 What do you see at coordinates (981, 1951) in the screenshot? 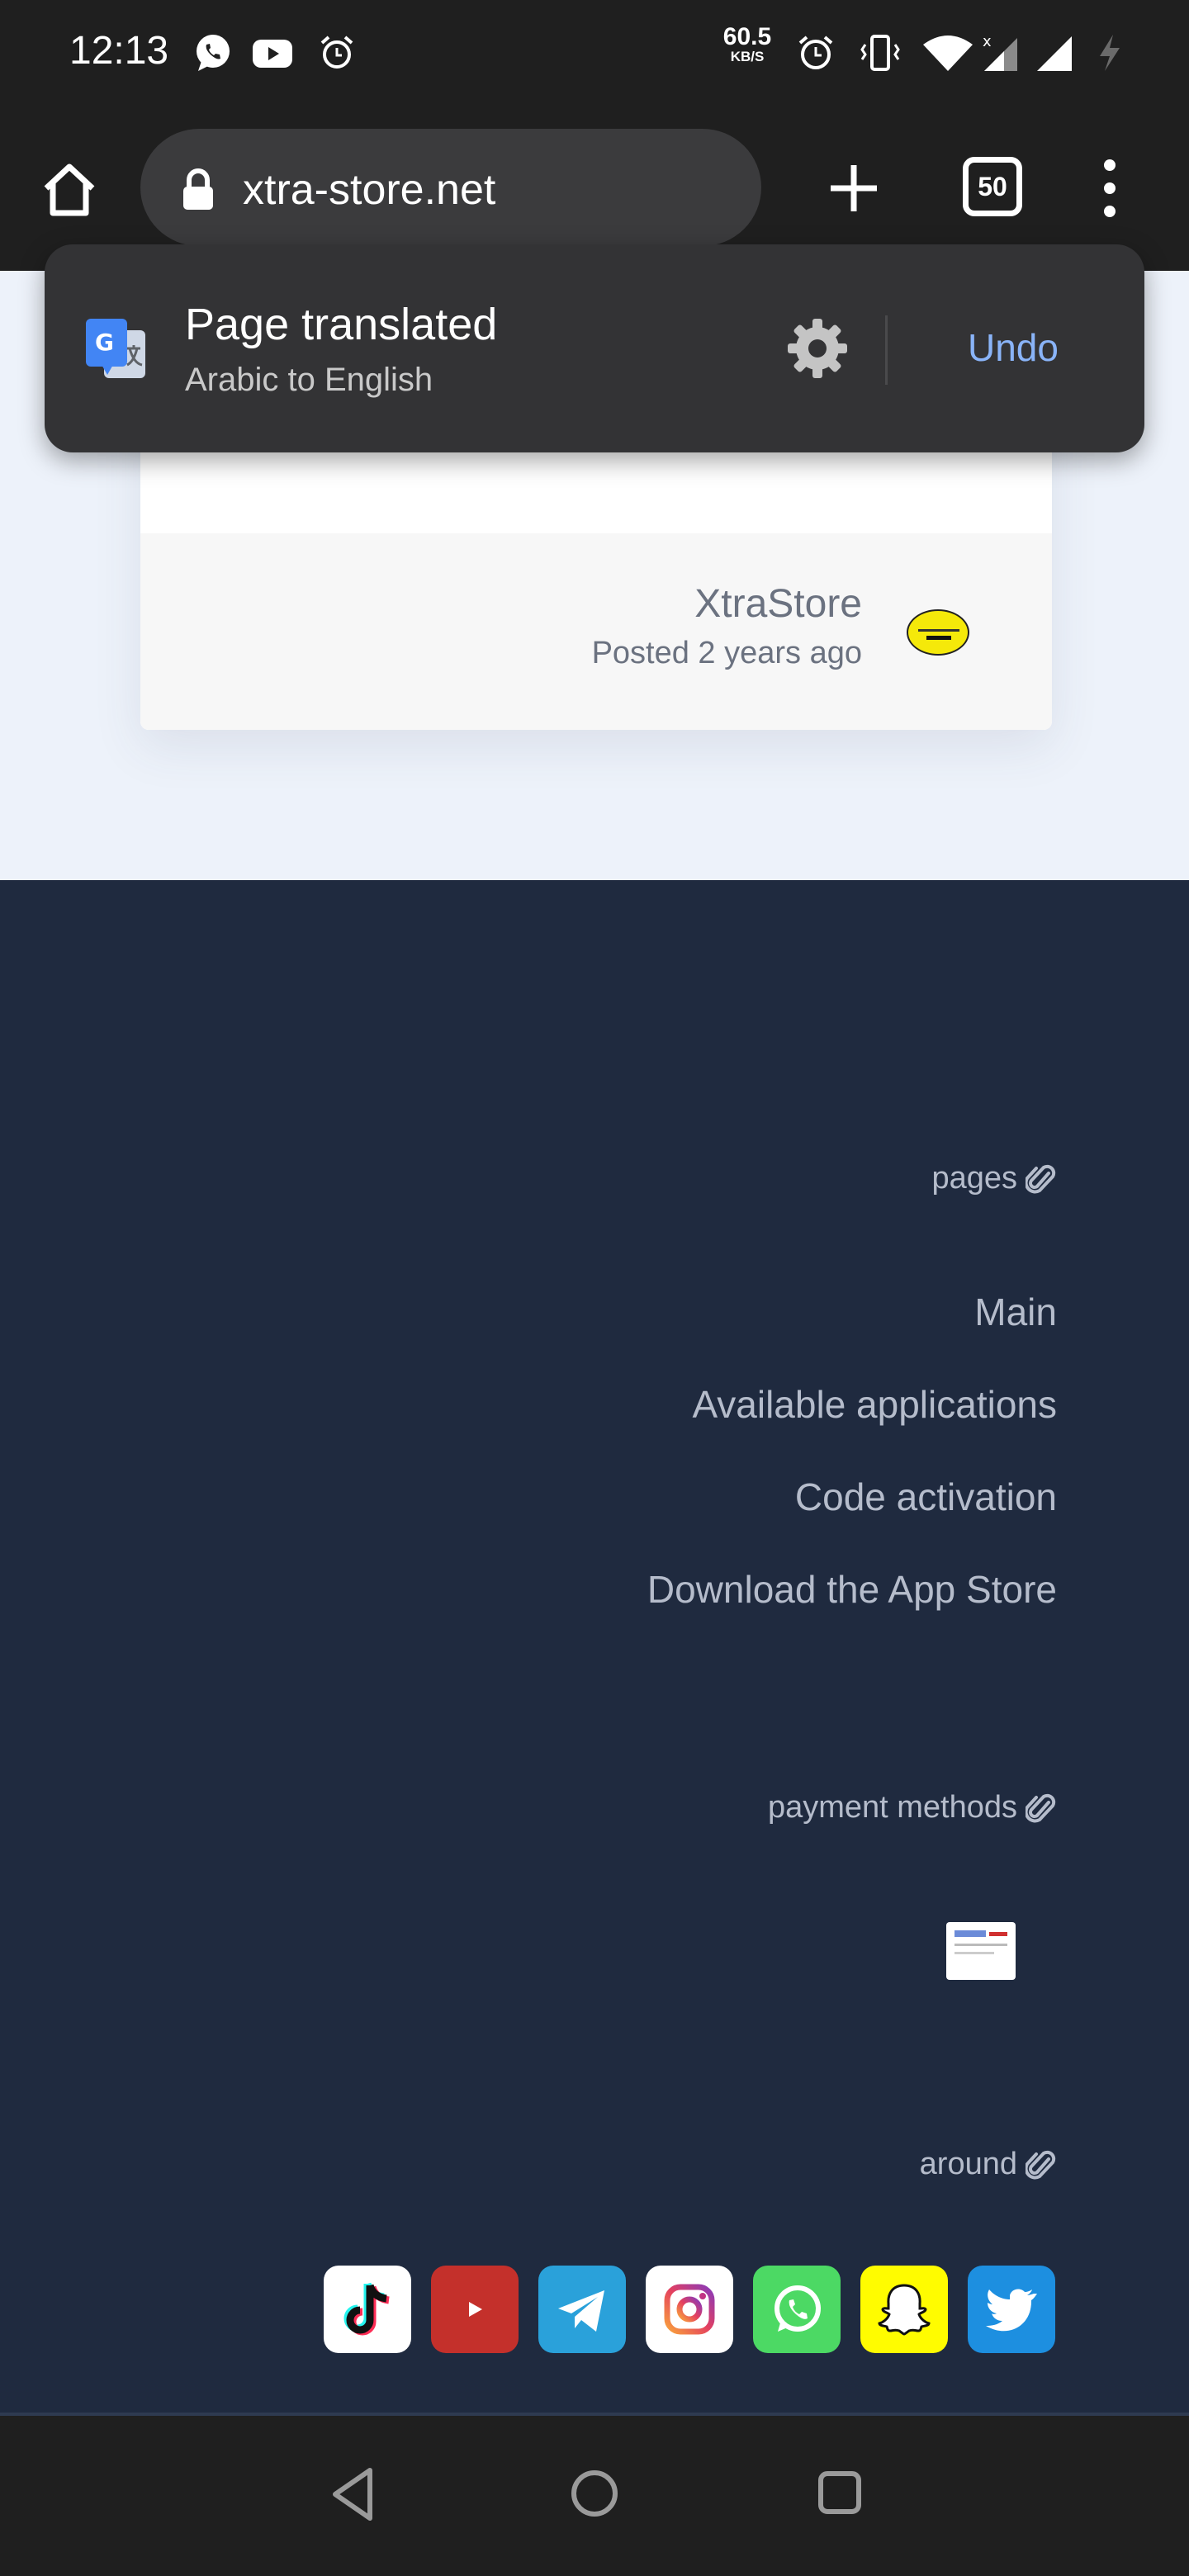
I see `payment-methods-image` at bounding box center [981, 1951].